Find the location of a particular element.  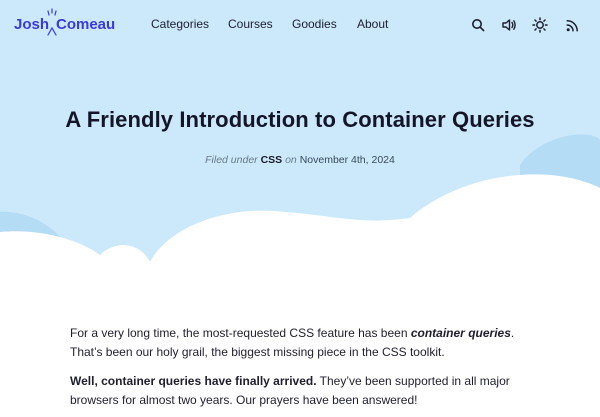

nav-link-about: About is located at coordinates (372, 24).